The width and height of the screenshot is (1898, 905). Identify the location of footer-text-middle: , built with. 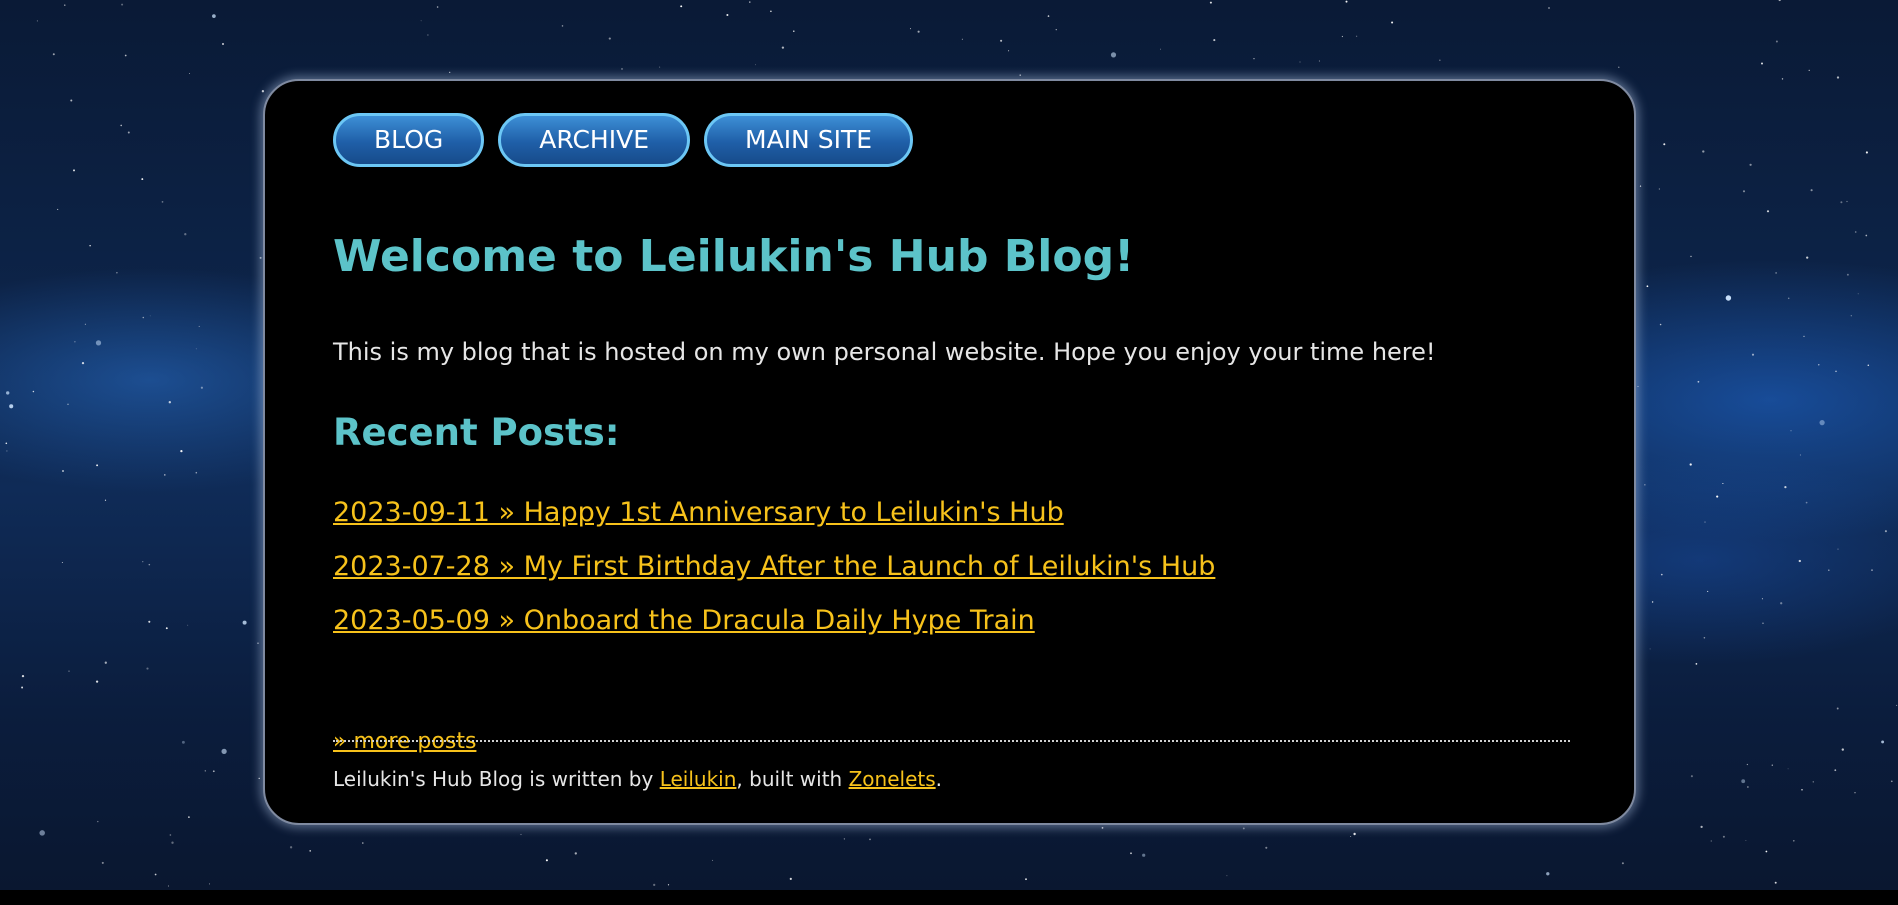
(792, 779).